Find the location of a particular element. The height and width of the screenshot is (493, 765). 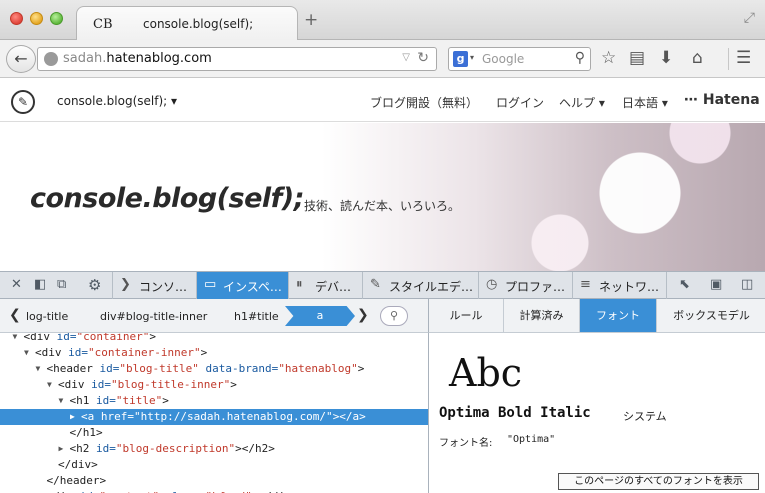

tab-fonts: フォント is located at coordinates (618, 315).